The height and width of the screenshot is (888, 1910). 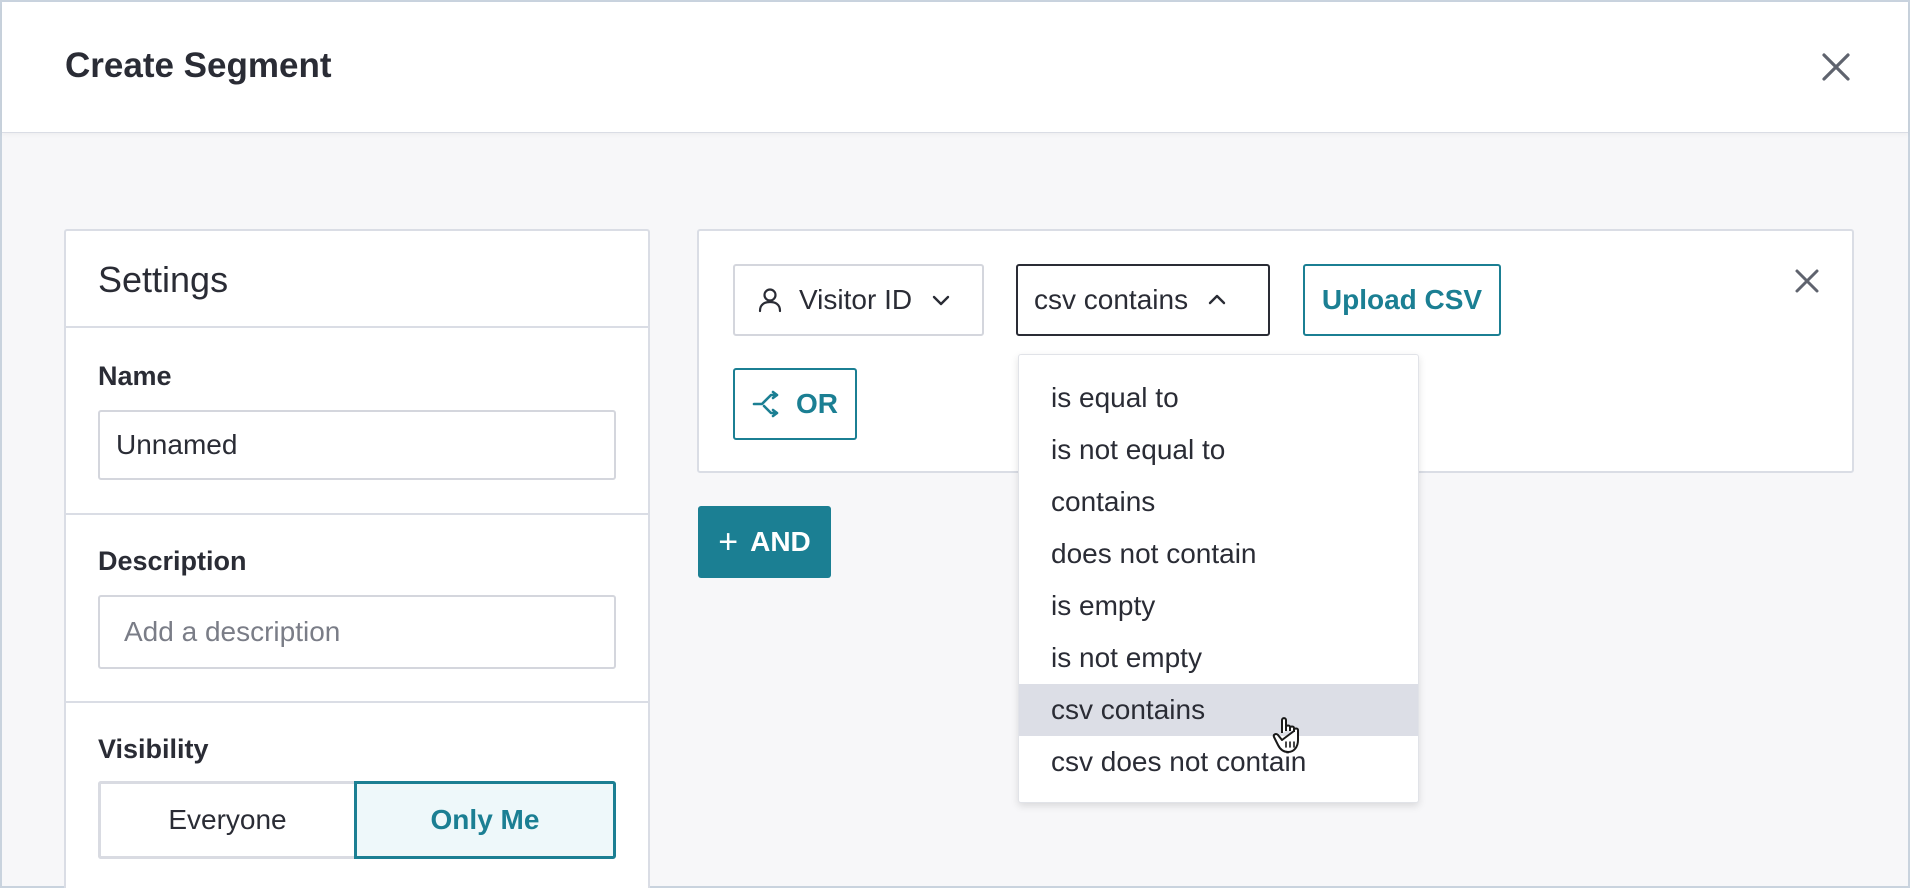 I want to click on upload-csv-button: Upload CSV, so click(x=1402, y=300).